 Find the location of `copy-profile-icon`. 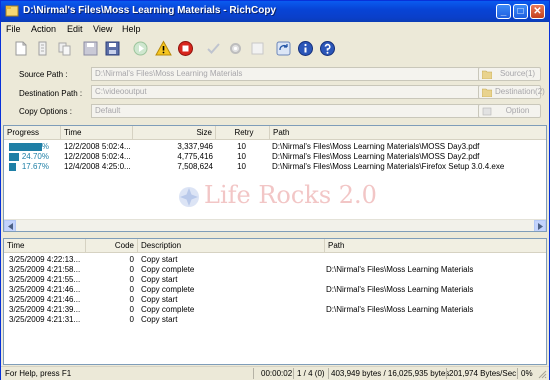

copy-profile-icon is located at coordinates (64, 48).